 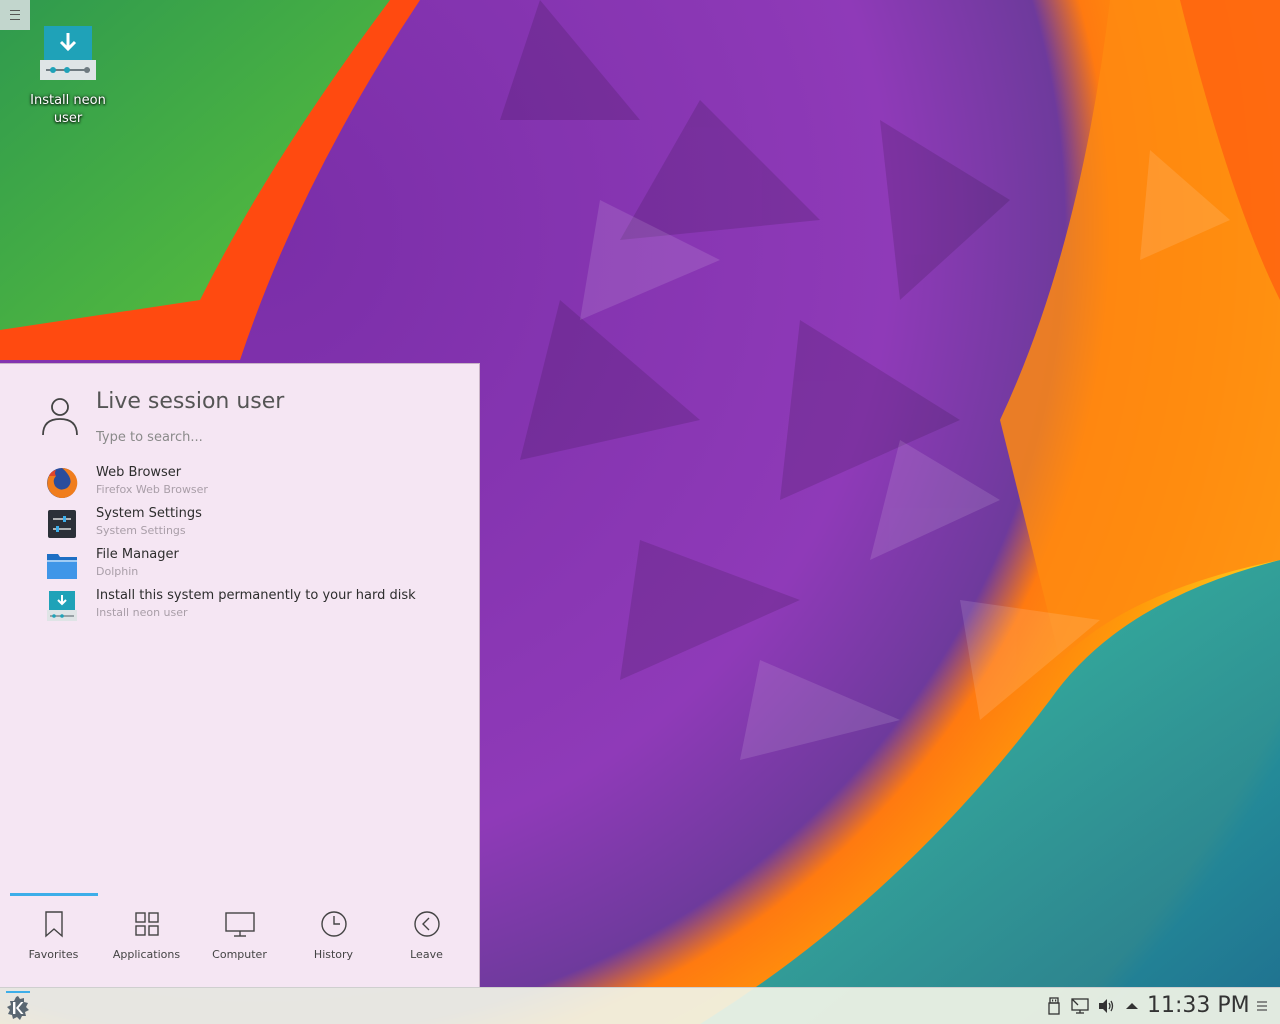 What do you see at coordinates (60, 417) in the screenshot?
I see `user-avatar-icon` at bounding box center [60, 417].